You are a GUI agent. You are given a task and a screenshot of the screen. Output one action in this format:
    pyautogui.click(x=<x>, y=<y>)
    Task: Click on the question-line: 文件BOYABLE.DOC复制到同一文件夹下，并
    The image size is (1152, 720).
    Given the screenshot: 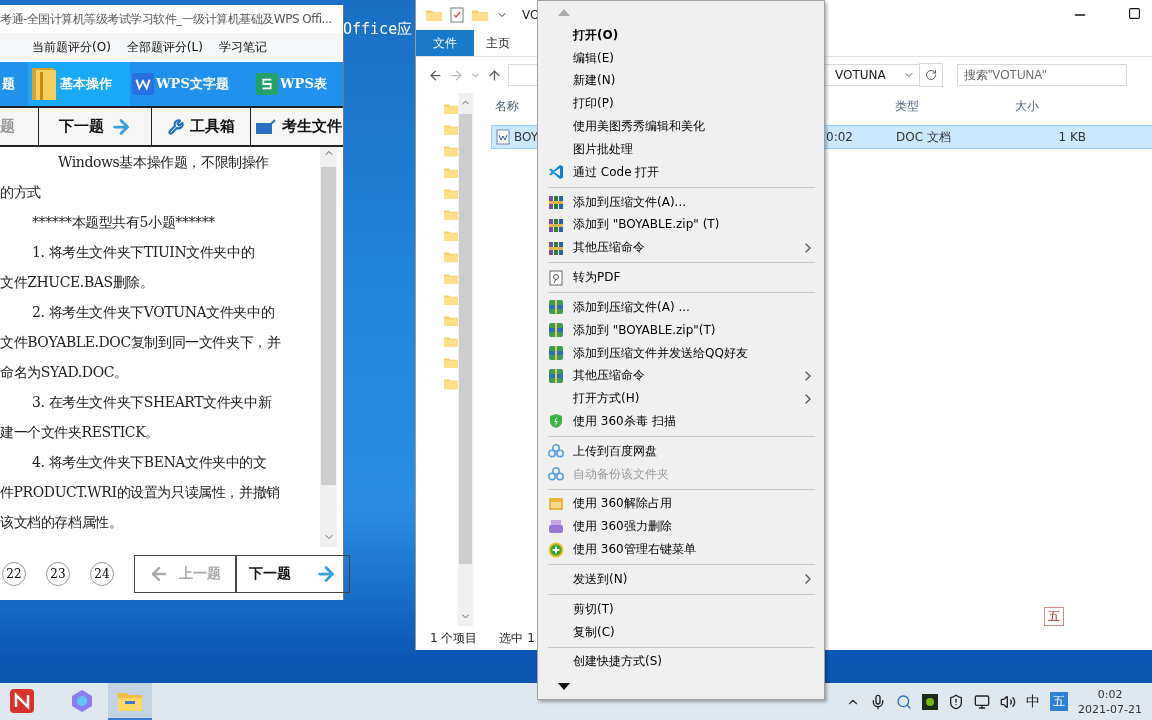 What is the action you would take?
    pyautogui.click(x=141, y=342)
    